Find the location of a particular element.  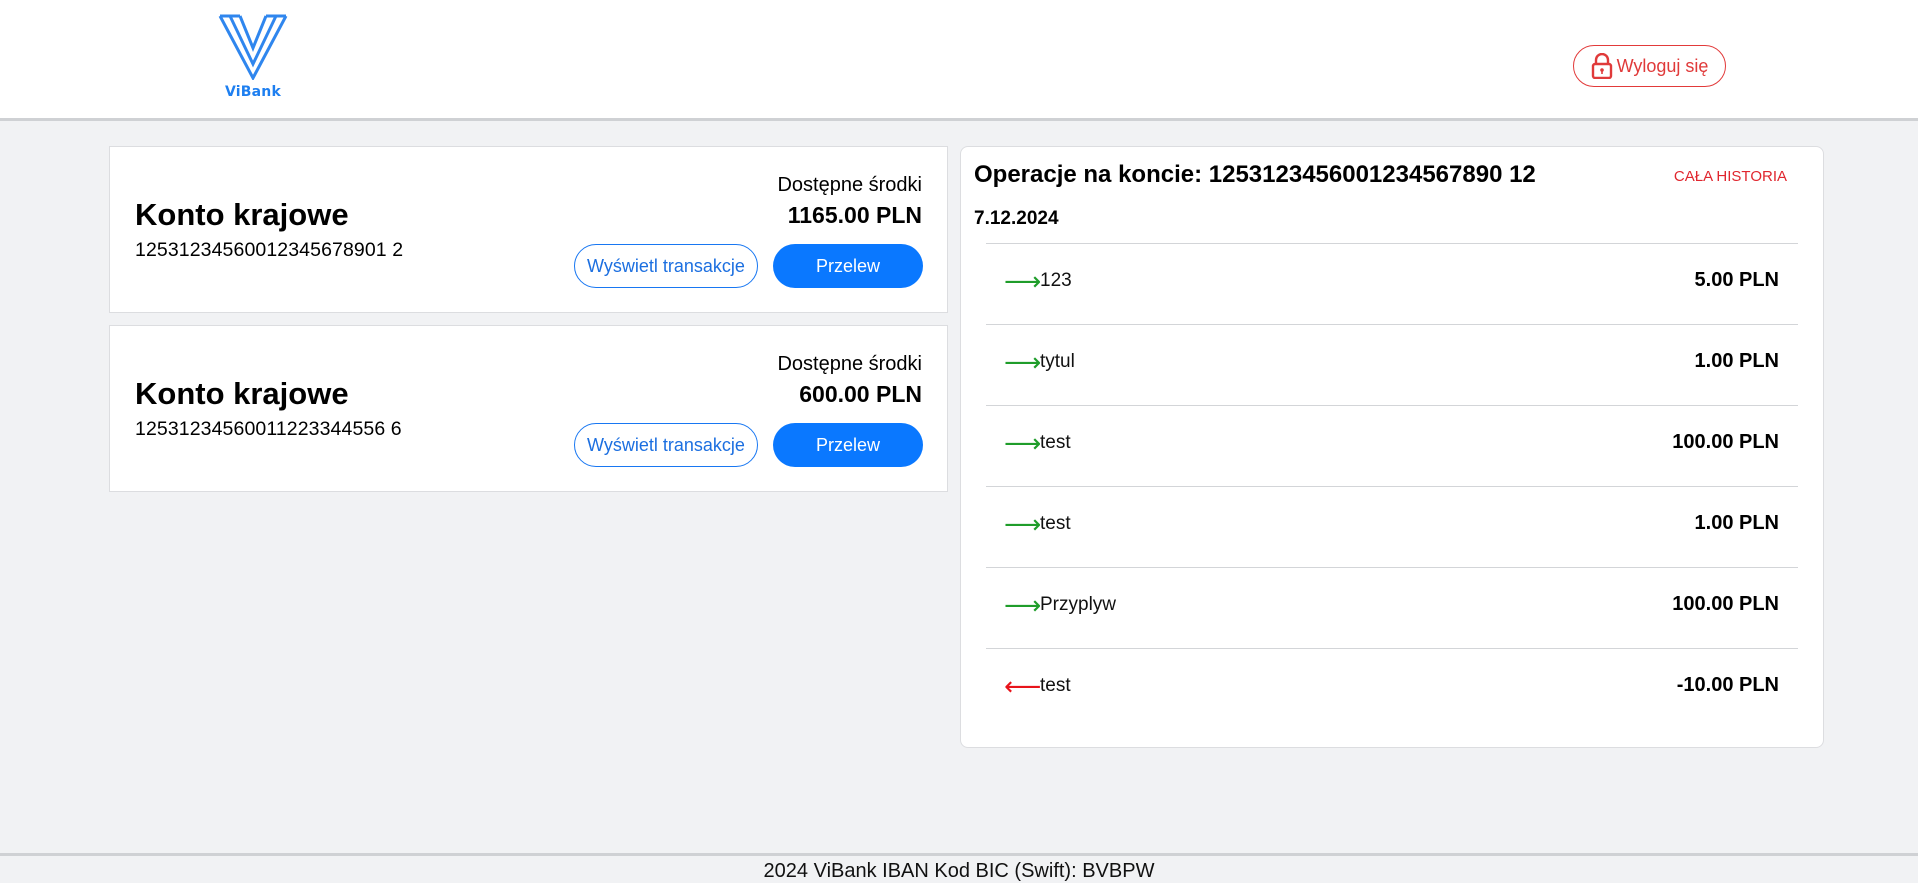

logout-button: Wyloguj się is located at coordinates (1649, 66).